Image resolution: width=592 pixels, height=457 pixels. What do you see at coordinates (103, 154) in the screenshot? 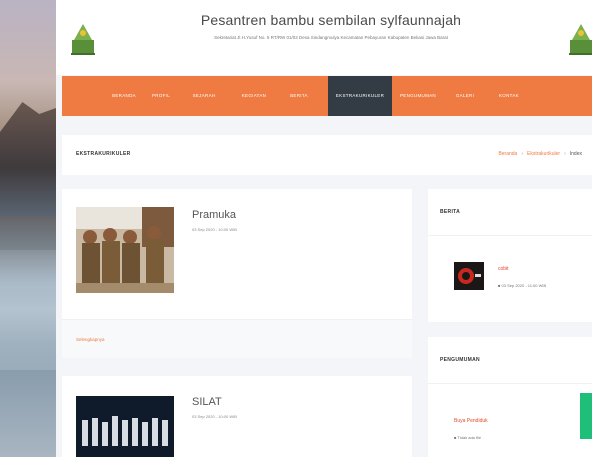
I see `page-title: EKSTRAKURIKULER` at bounding box center [103, 154].